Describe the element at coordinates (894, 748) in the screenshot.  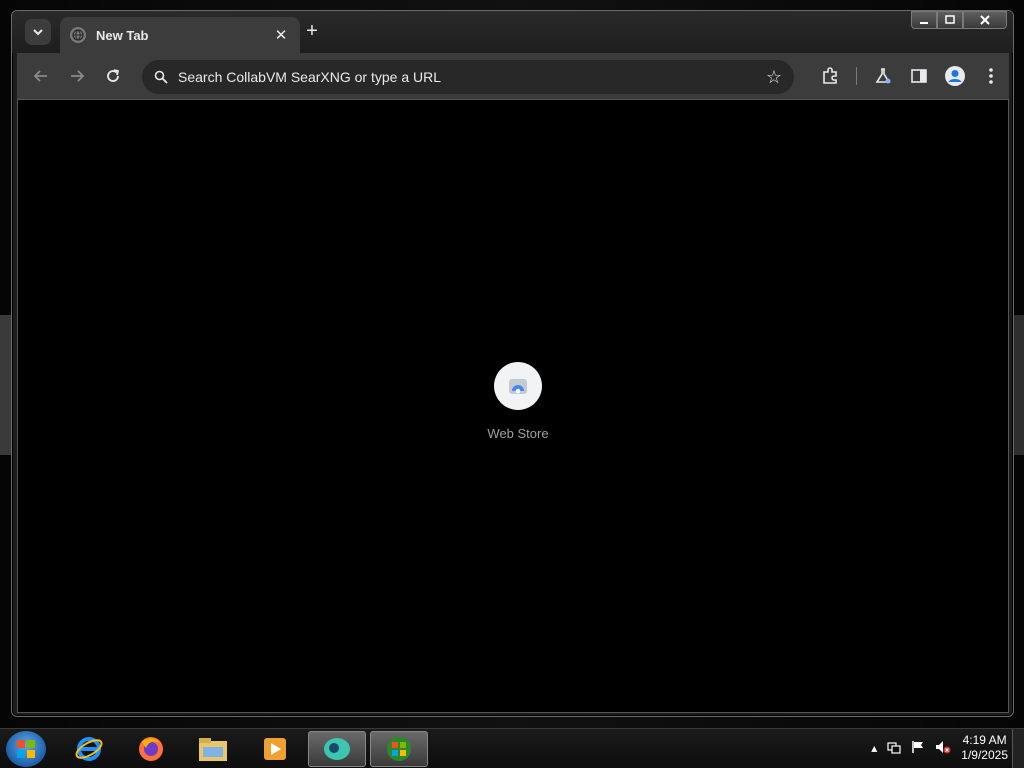
I see `network-icon` at that location.